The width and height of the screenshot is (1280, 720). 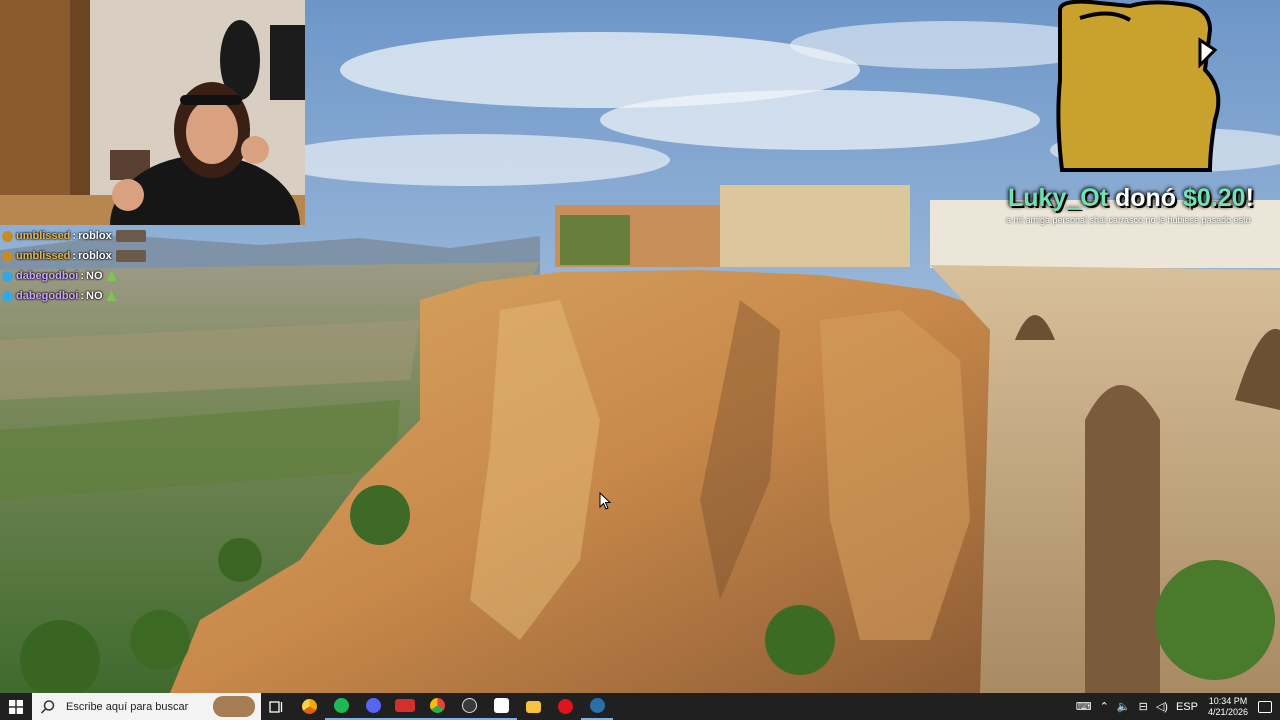 I want to click on voicemeeter-icon, so click(x=405, y=705).